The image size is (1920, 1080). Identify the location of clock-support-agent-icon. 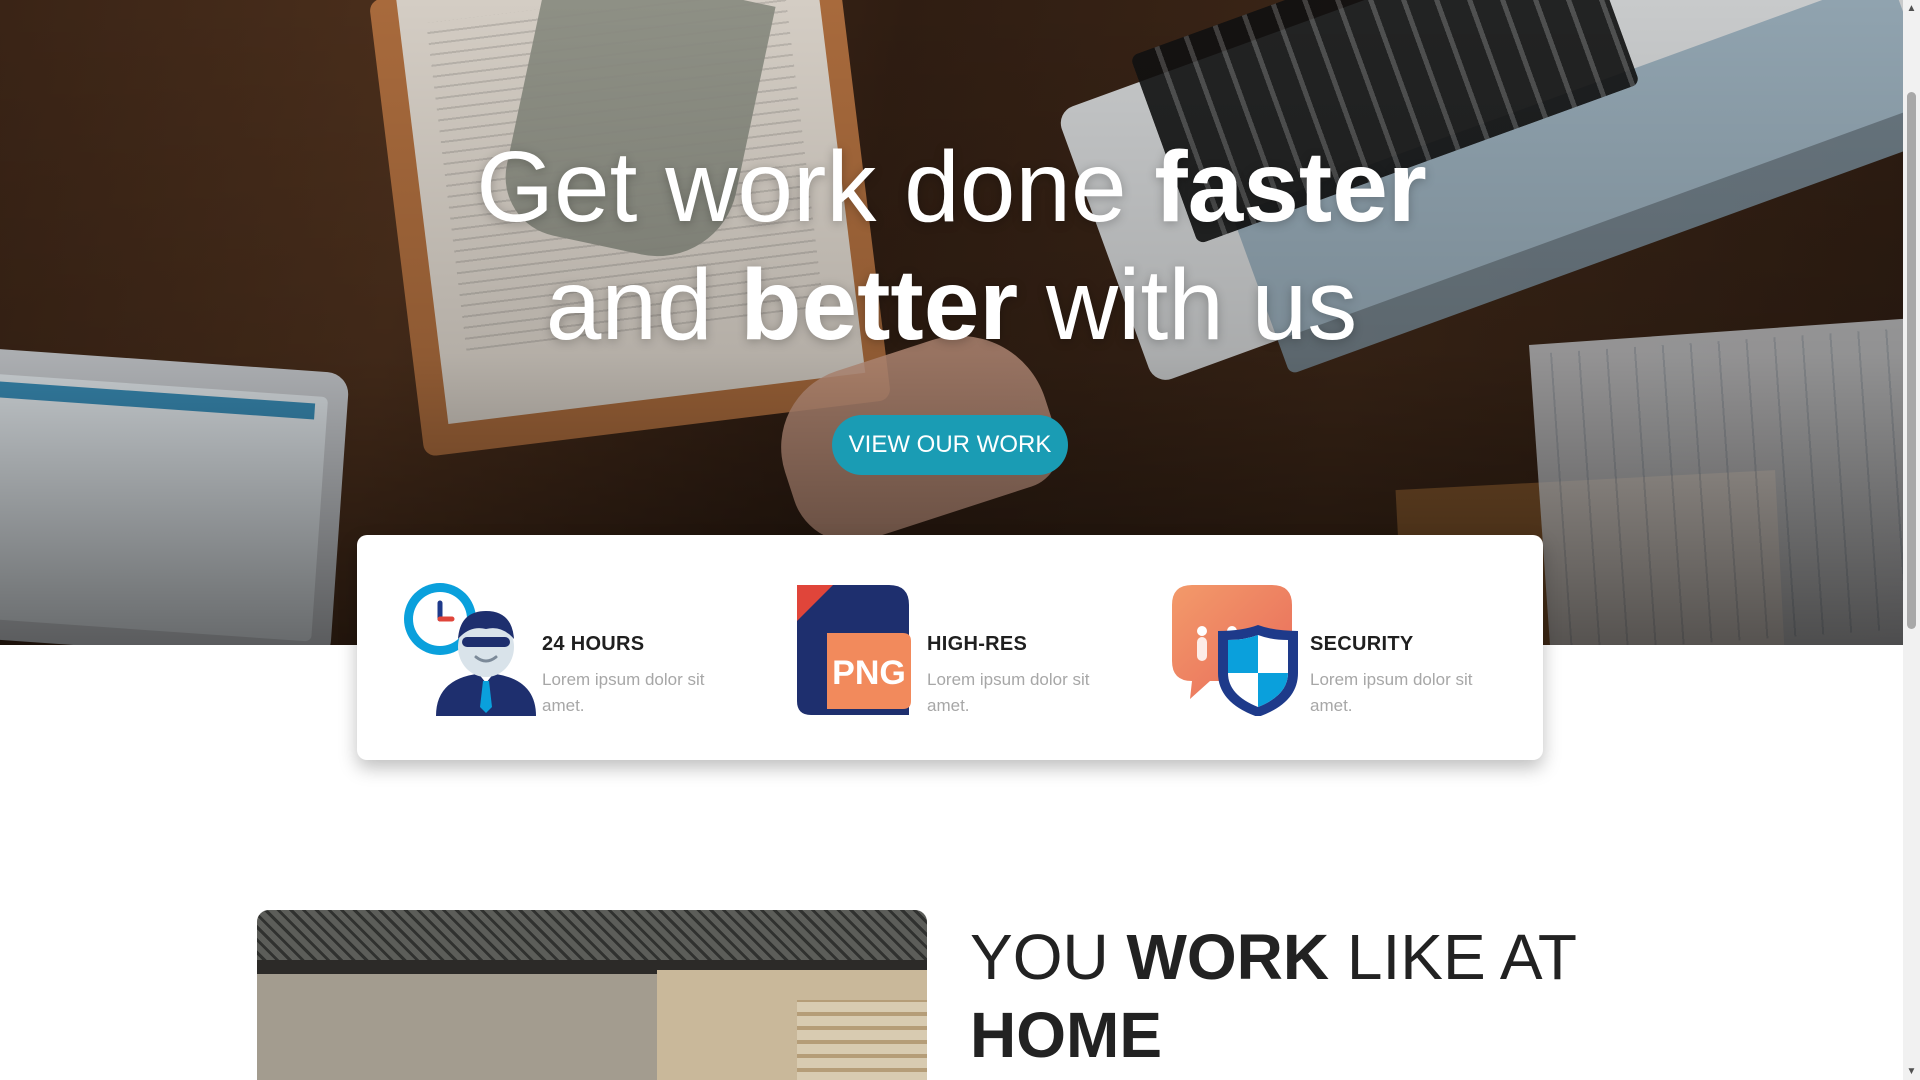
(469, 648).